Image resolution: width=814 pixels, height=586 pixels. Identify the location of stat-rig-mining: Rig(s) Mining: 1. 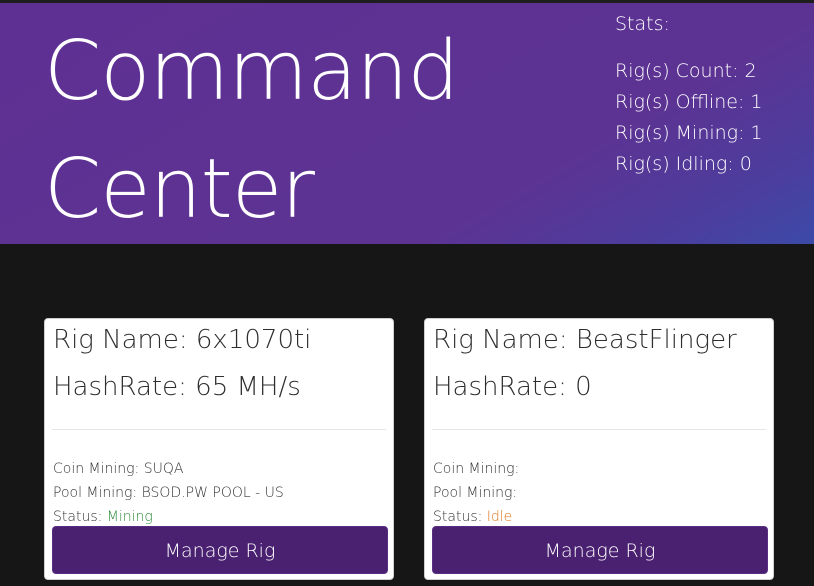
(689, 133).